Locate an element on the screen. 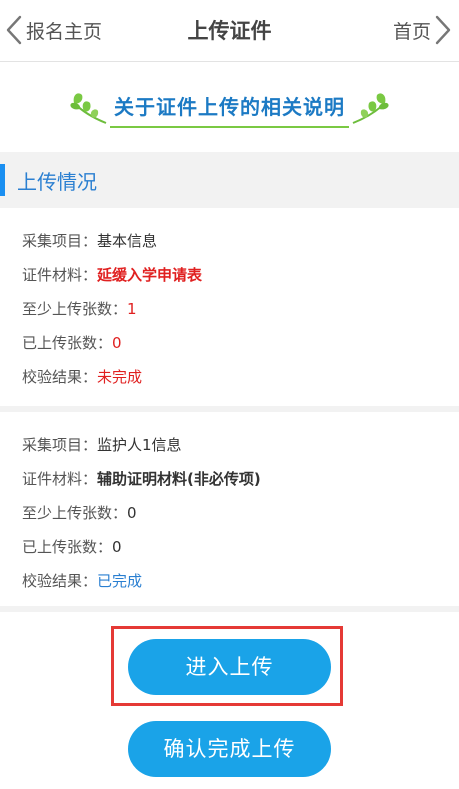  confirm-upload-complete-button: 确认完成上传 is located at coordinates (229, 749).